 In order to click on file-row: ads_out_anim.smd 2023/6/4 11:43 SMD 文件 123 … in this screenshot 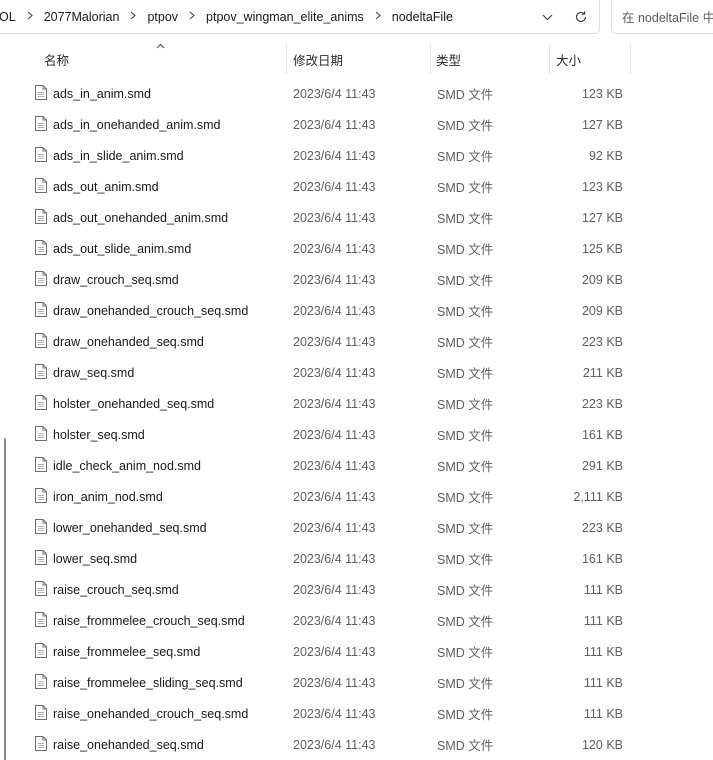, I will do `click(356, 186)`.